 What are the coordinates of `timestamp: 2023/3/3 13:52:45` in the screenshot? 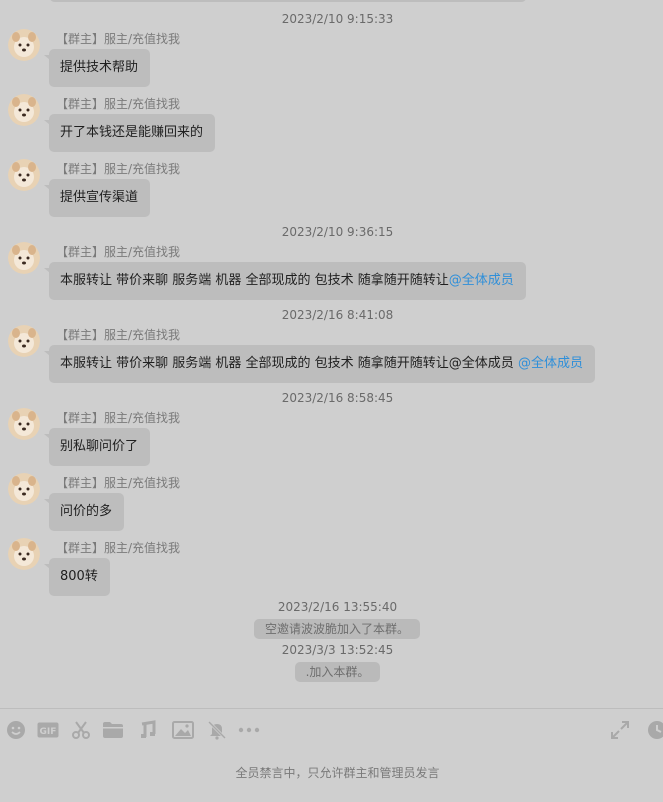 It's located at (337, 650).